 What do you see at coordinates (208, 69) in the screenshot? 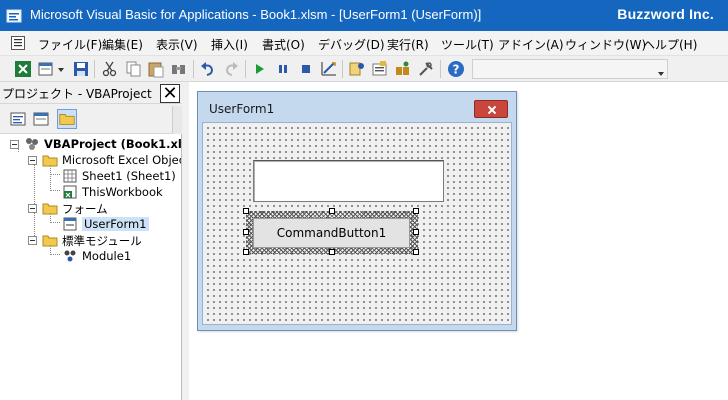
I see `undo-icon` at bounding box center [208, 69].